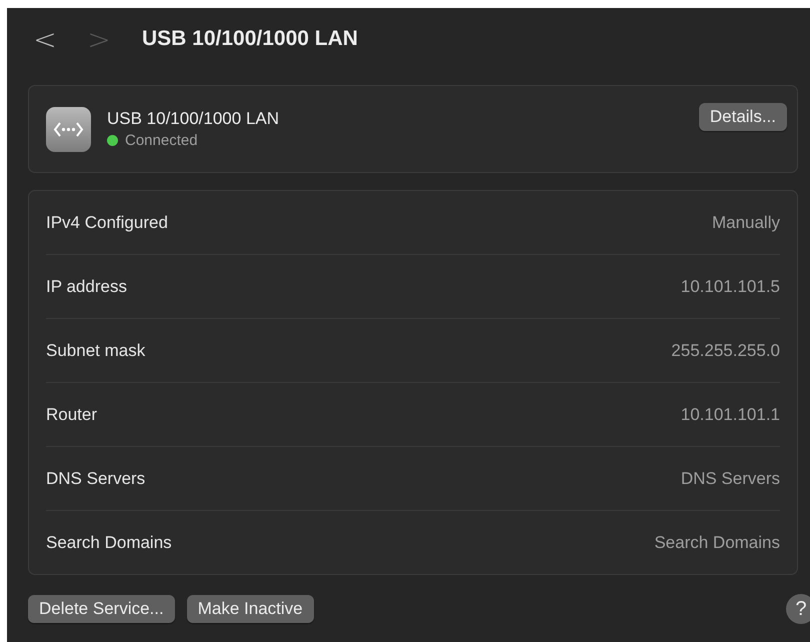  I want to click on action-button: Make Inactive, so click(250, 609).